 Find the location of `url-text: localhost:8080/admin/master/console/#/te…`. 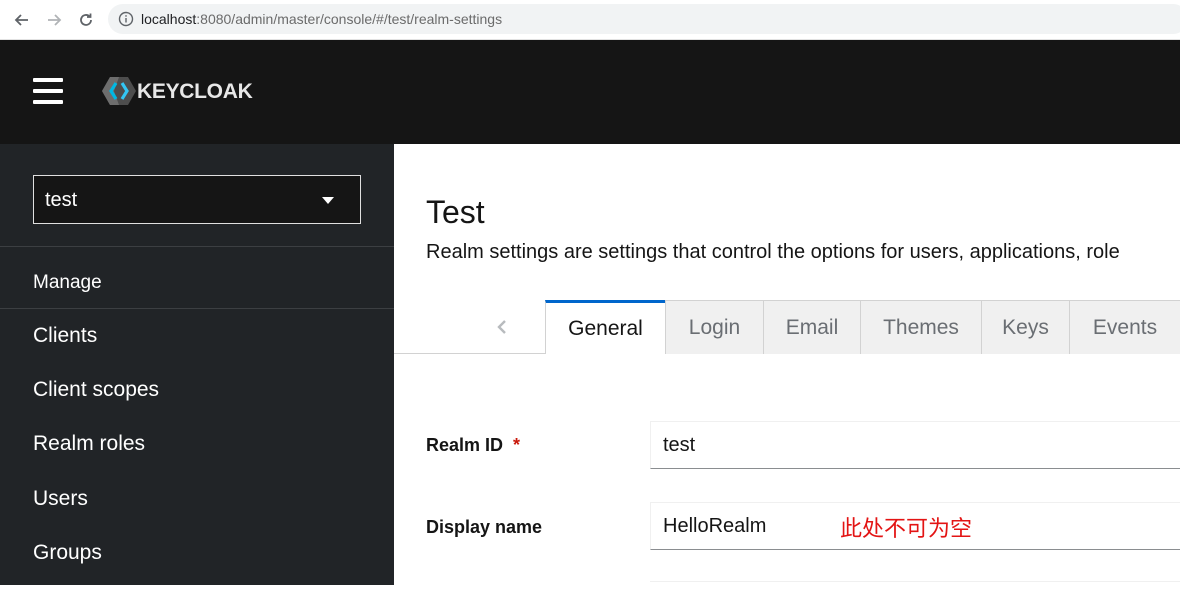

url-text: localhost:8080/admin/master/console/#/te… is located at coordinates (321, 19).